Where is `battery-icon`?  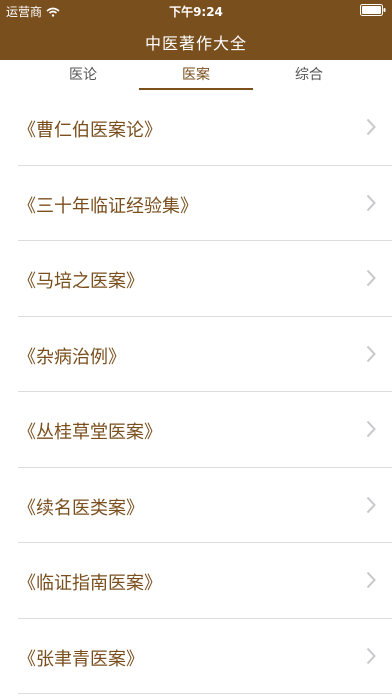 battery-icon is located at coordinates (373, 10).